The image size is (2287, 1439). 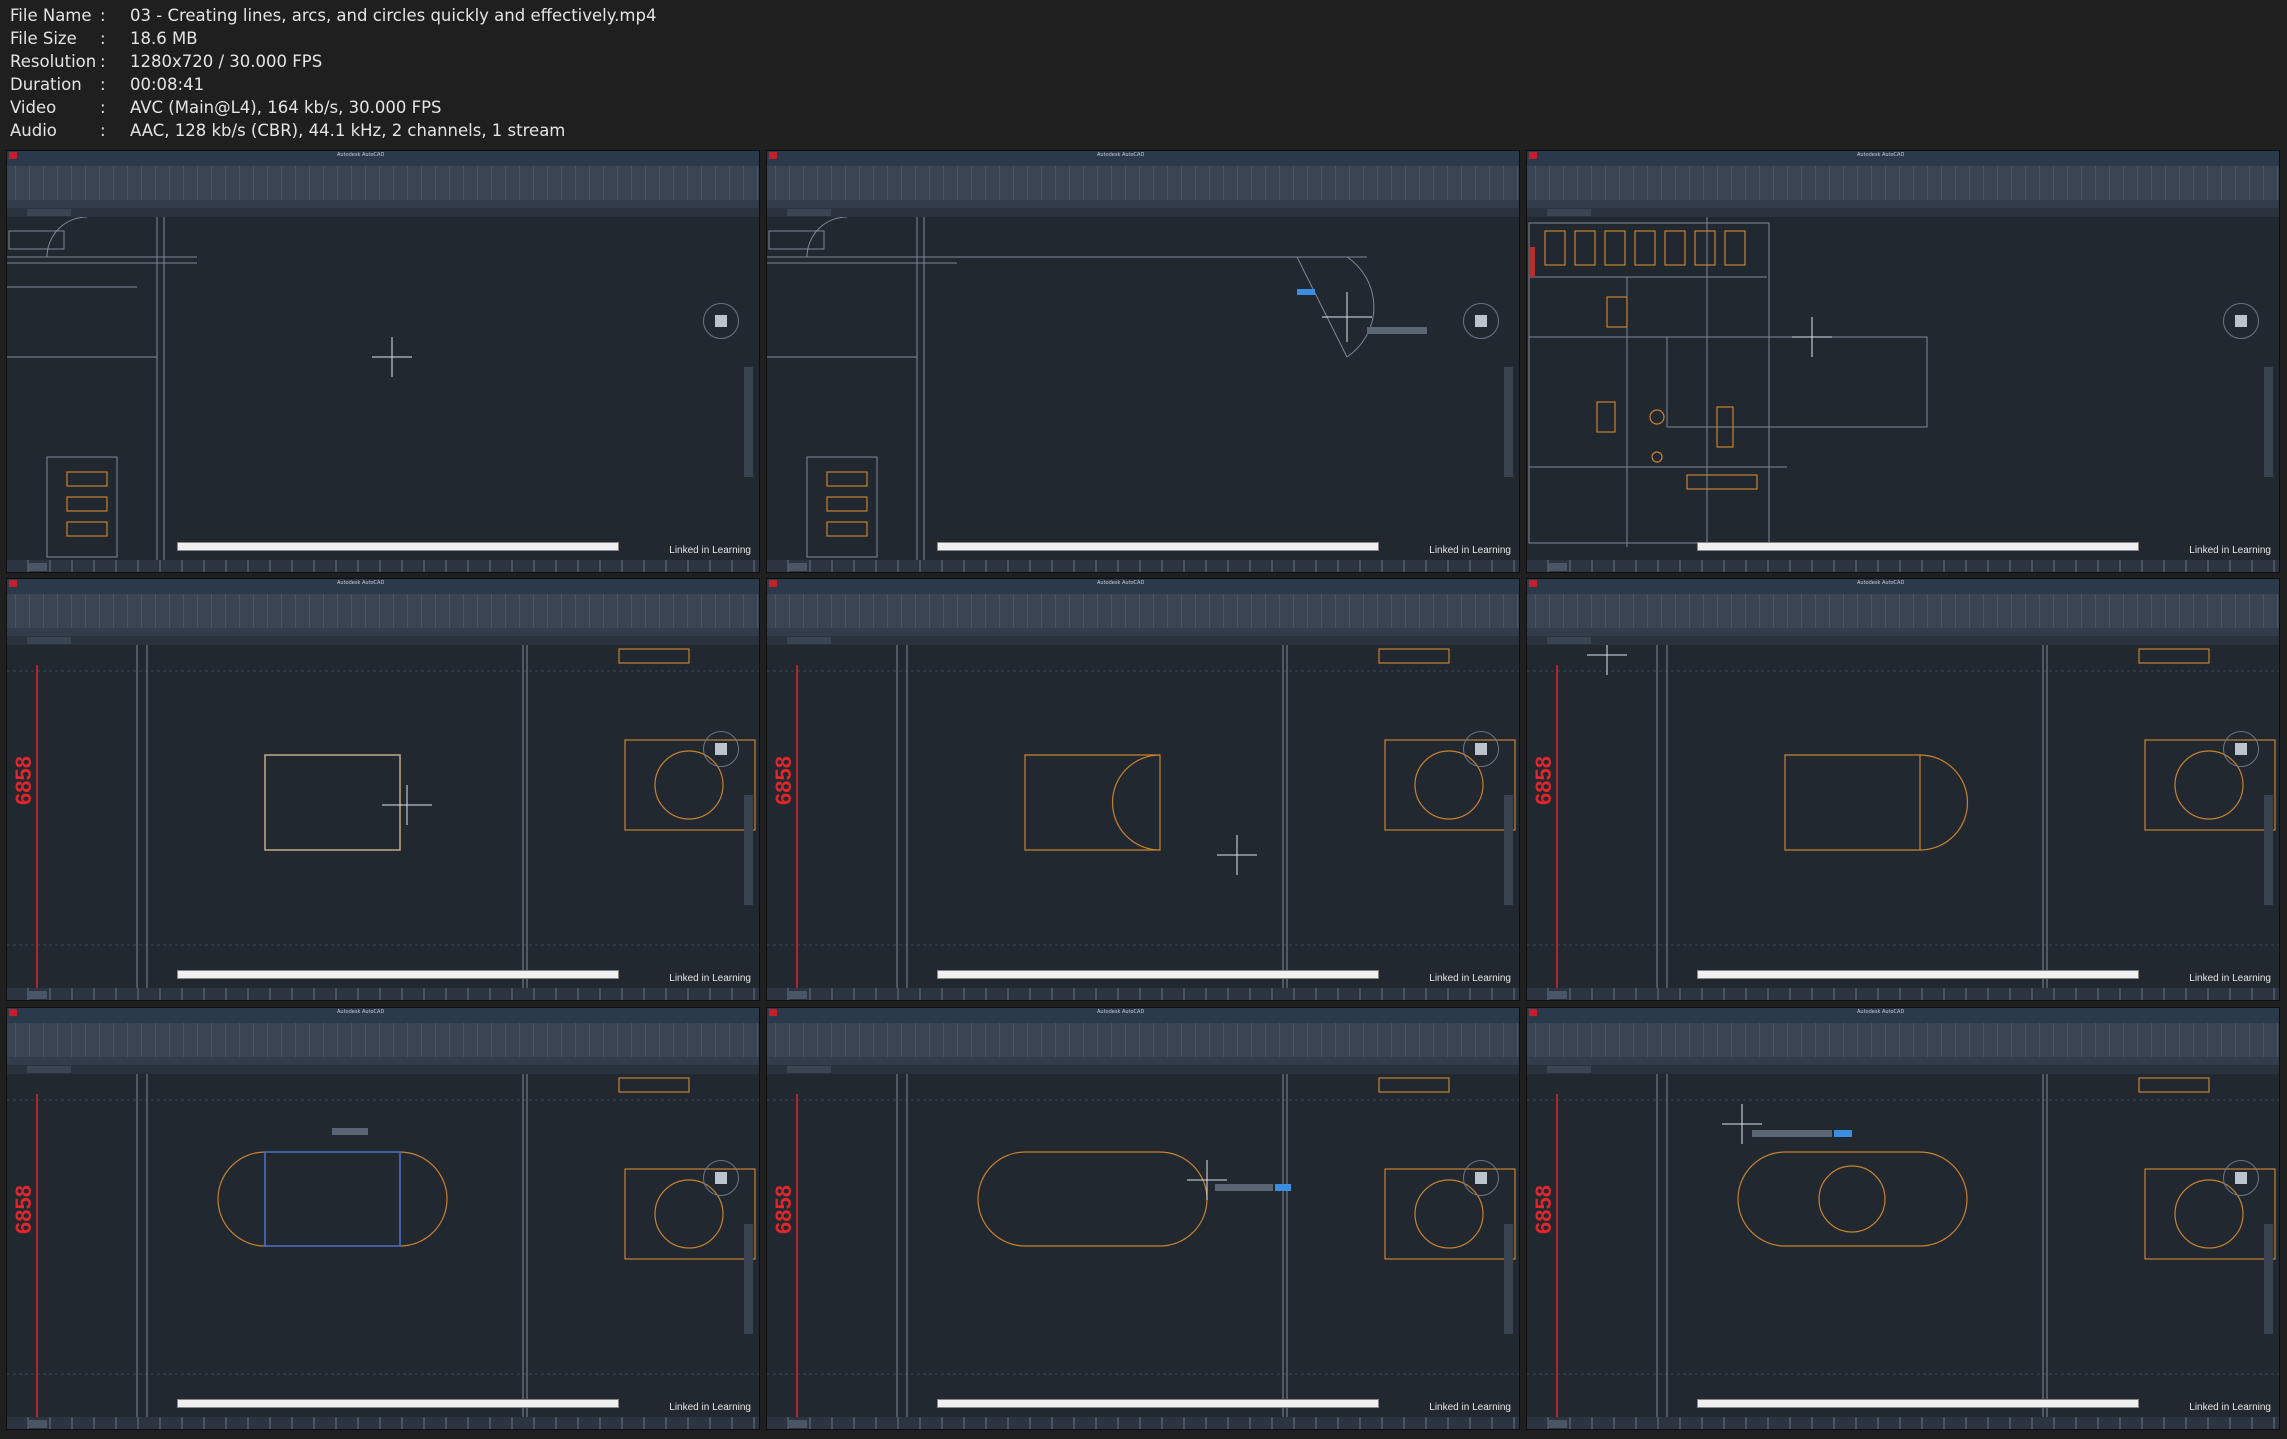 What do you see at coordinates (51, 15) in the screenshot?
I see `file-name-label: File Name` at bounding box center [51, 15].